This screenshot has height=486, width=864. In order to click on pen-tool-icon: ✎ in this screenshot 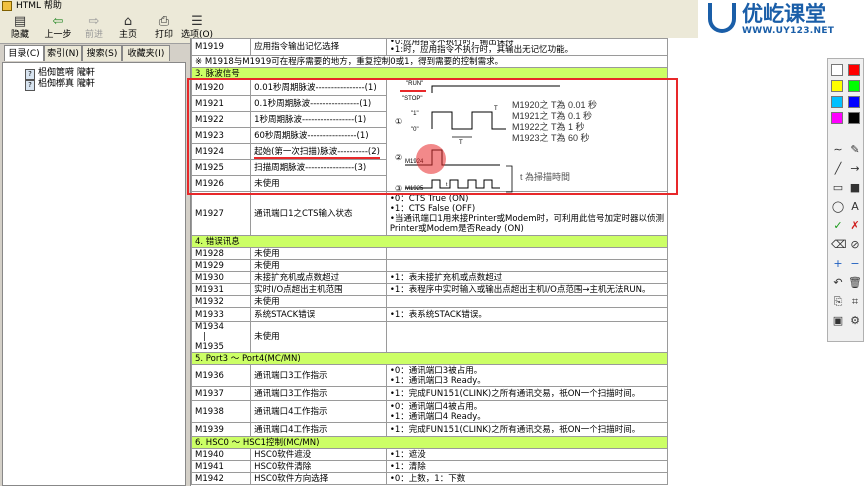, I will do `click(855, 149)`.